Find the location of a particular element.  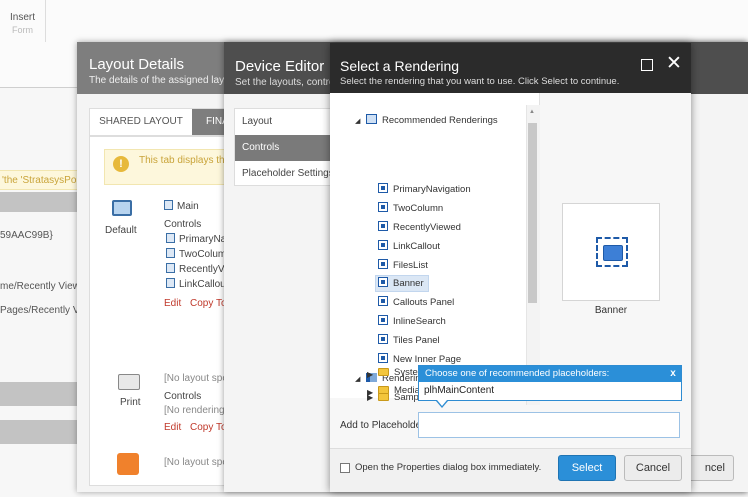

nav-controls: Controls is located at coordinates (286, 148).